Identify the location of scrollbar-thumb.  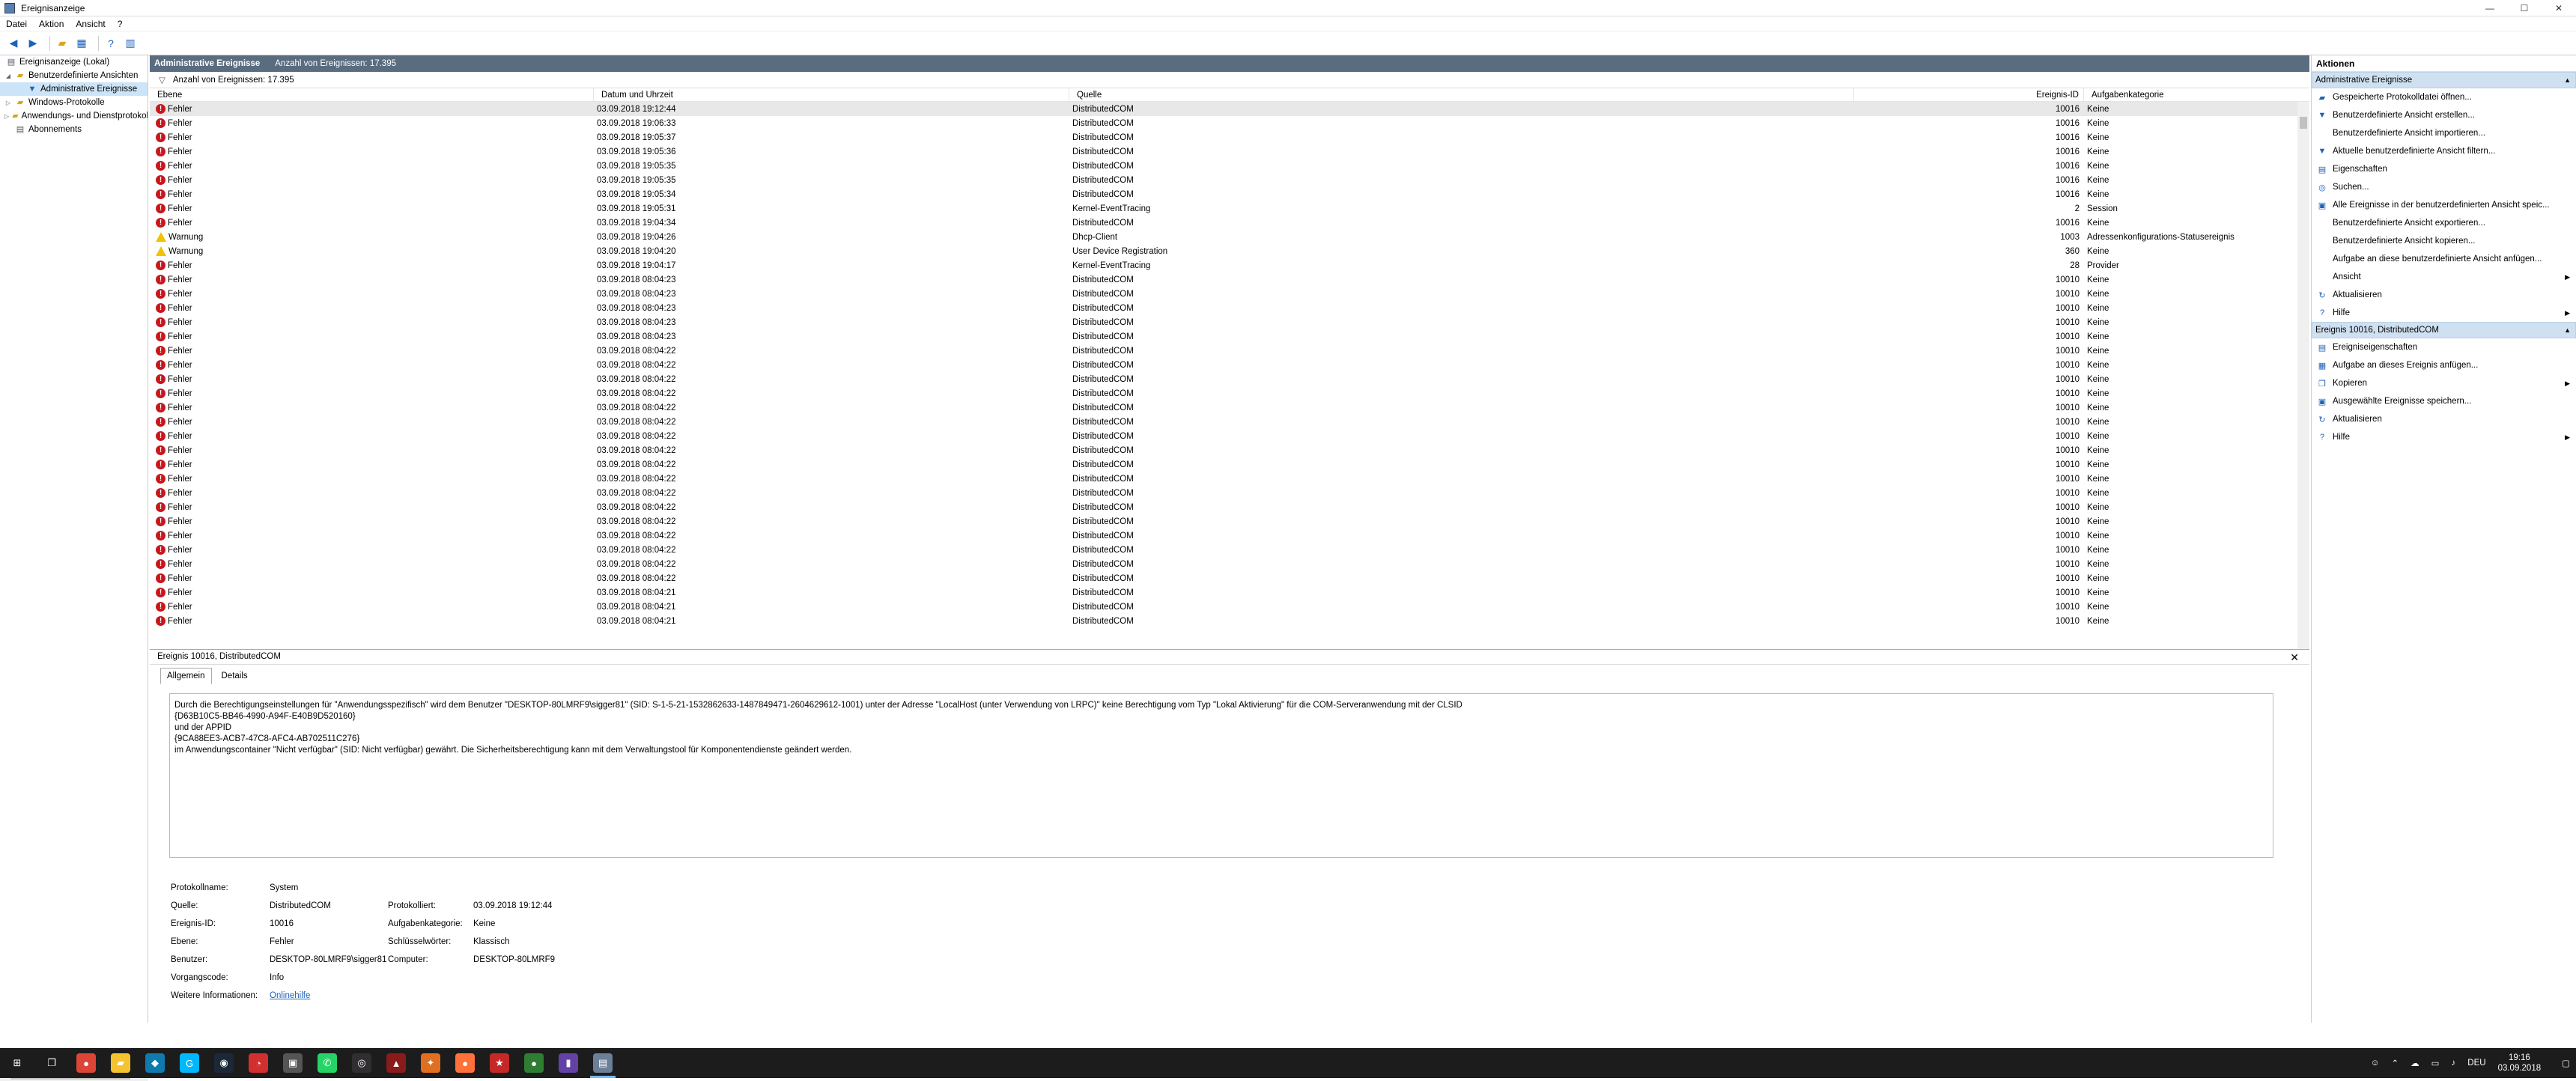
(2303, 123).